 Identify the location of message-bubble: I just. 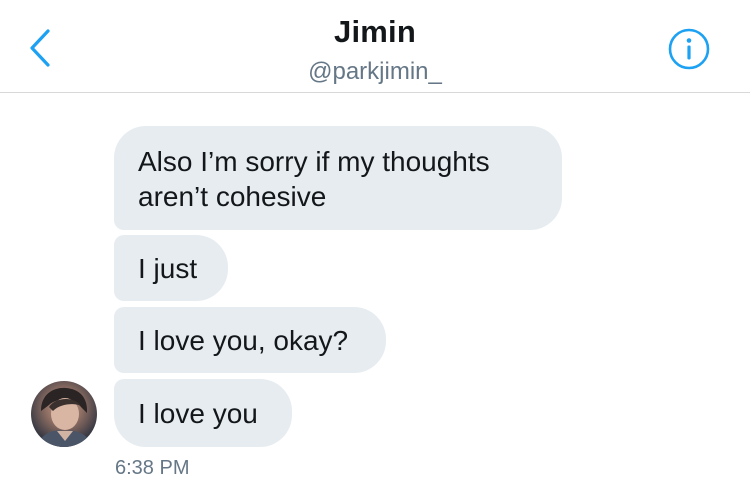
(171, 268).